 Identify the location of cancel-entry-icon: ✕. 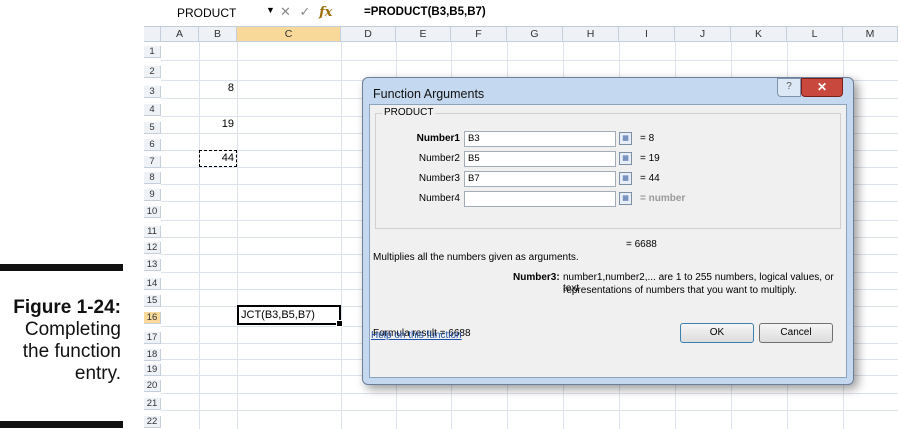
(285, 11).